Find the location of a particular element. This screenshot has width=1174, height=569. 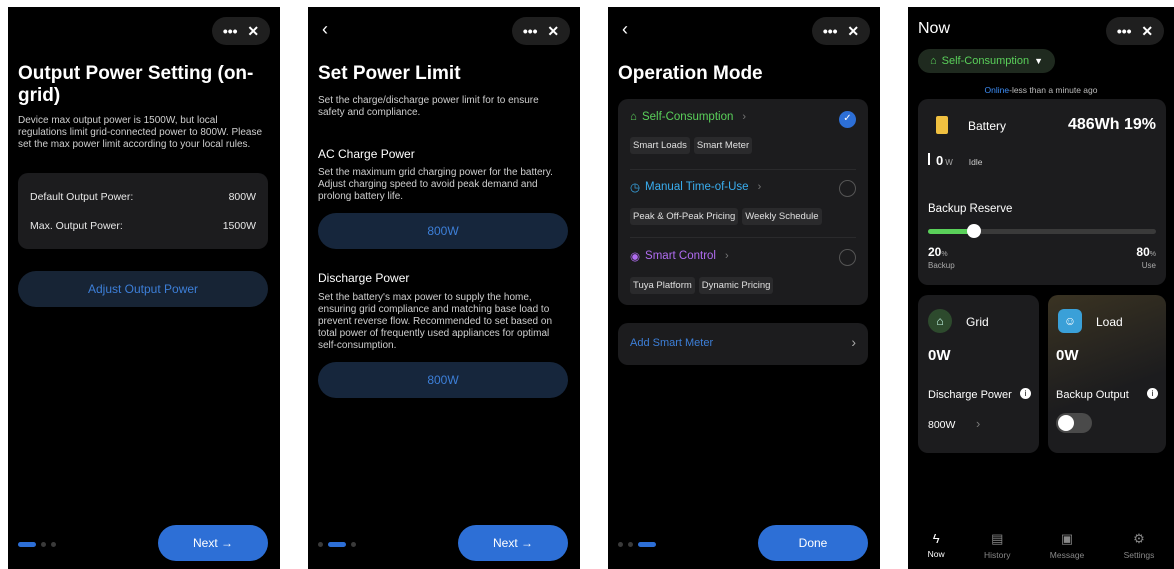

online-label: Online is located at coordinates (997, 90).